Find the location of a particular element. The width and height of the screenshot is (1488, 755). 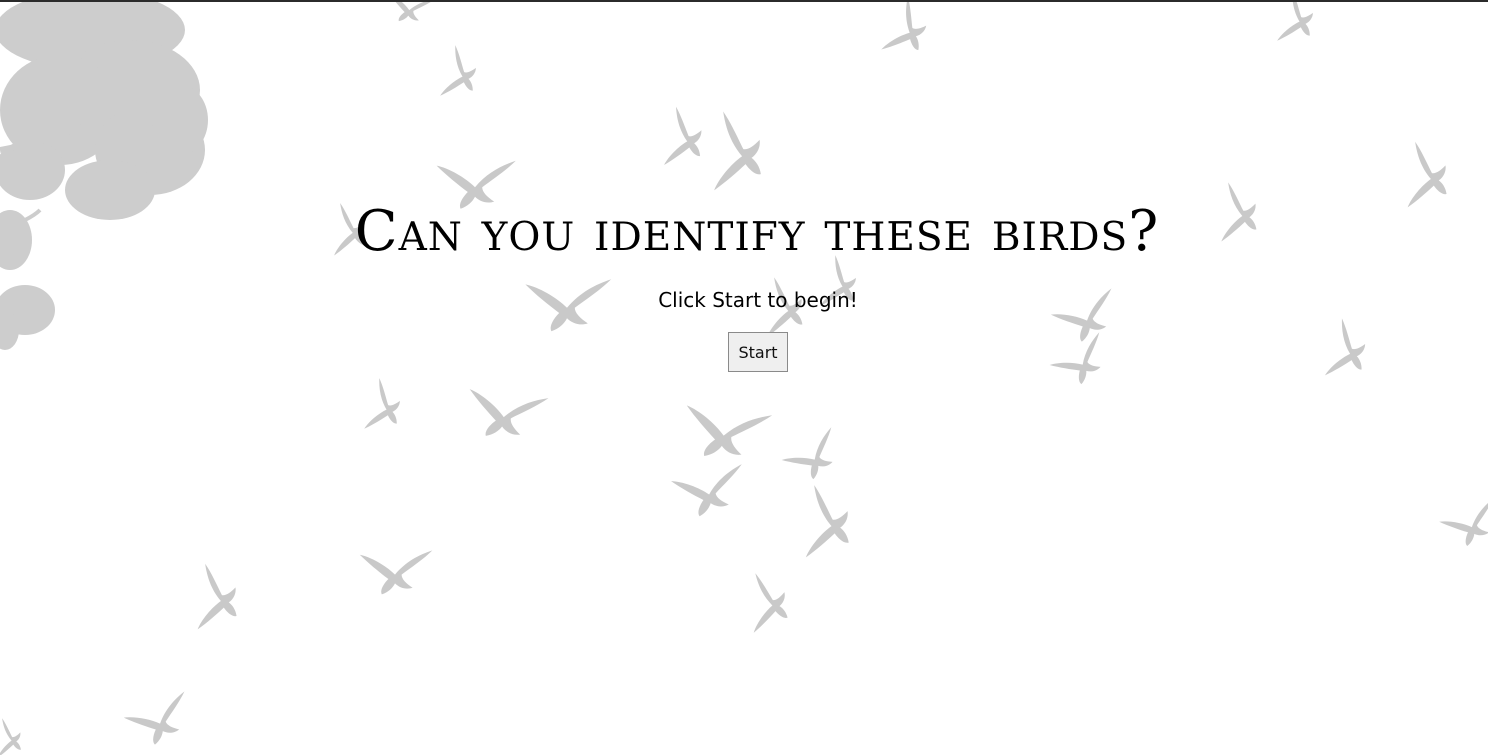

top-border is located at coordinates (744, 1).